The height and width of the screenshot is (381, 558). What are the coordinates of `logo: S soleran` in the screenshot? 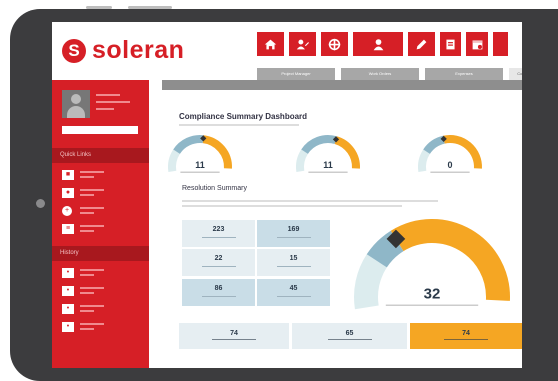 It's located at (123, 50).